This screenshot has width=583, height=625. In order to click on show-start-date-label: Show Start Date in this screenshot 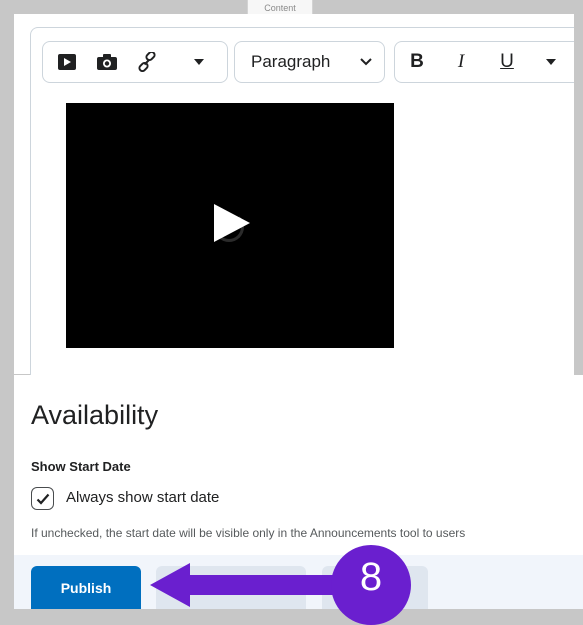, I will do `click(81, 466)`.